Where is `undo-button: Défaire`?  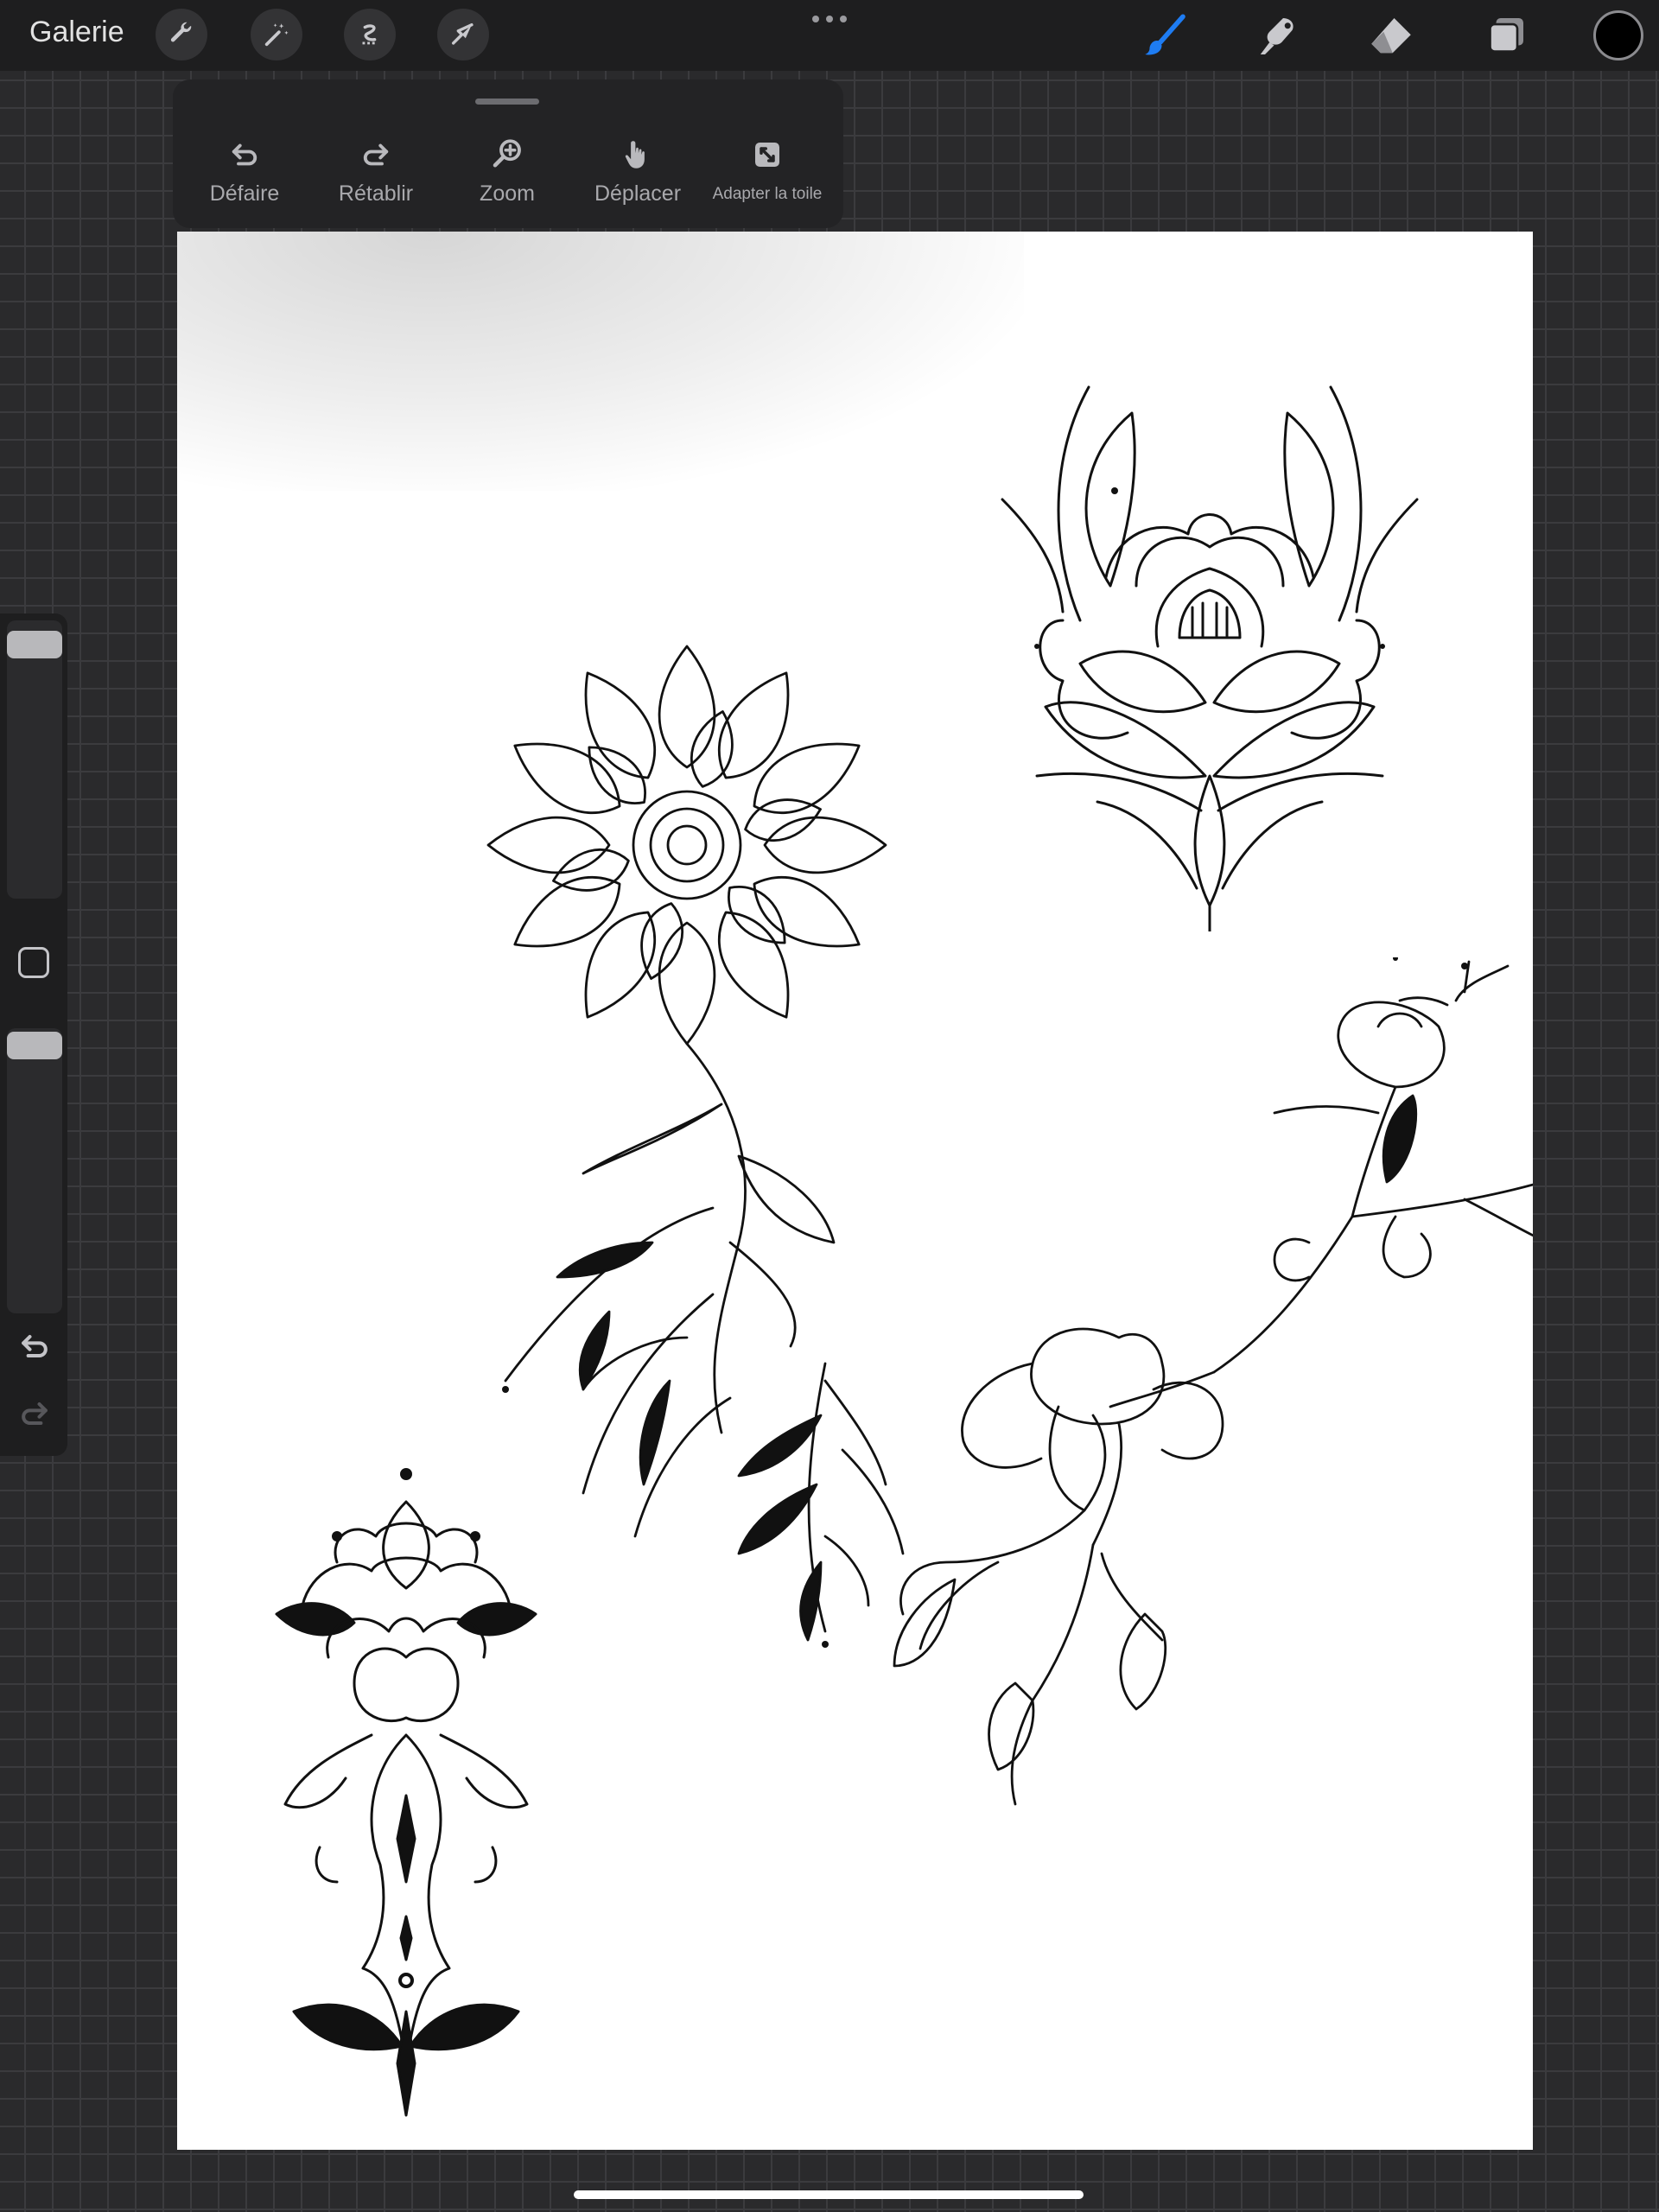
undo-button: Défaire is located at coordinates (244, 180).